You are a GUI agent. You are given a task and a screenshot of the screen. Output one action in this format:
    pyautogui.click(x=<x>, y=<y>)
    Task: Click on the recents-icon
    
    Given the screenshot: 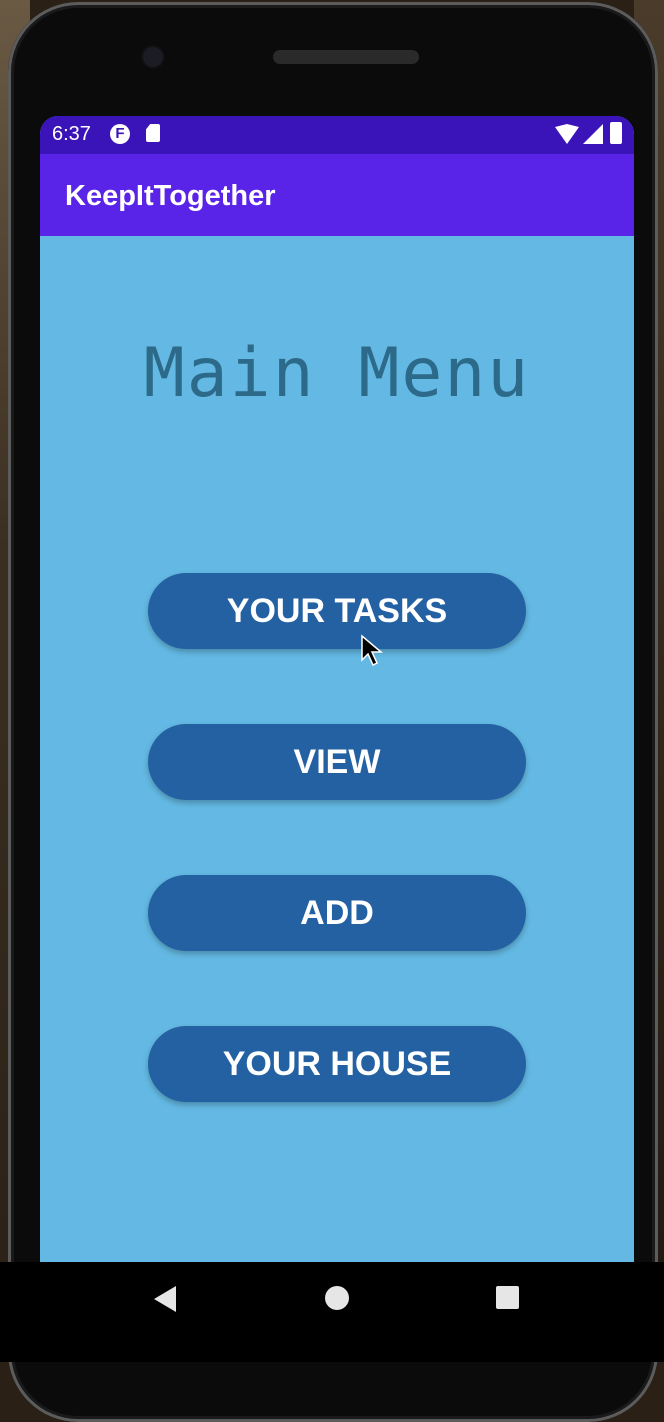 What is the action you would take?
    pyautogui.click(x=507, y=1297)
    